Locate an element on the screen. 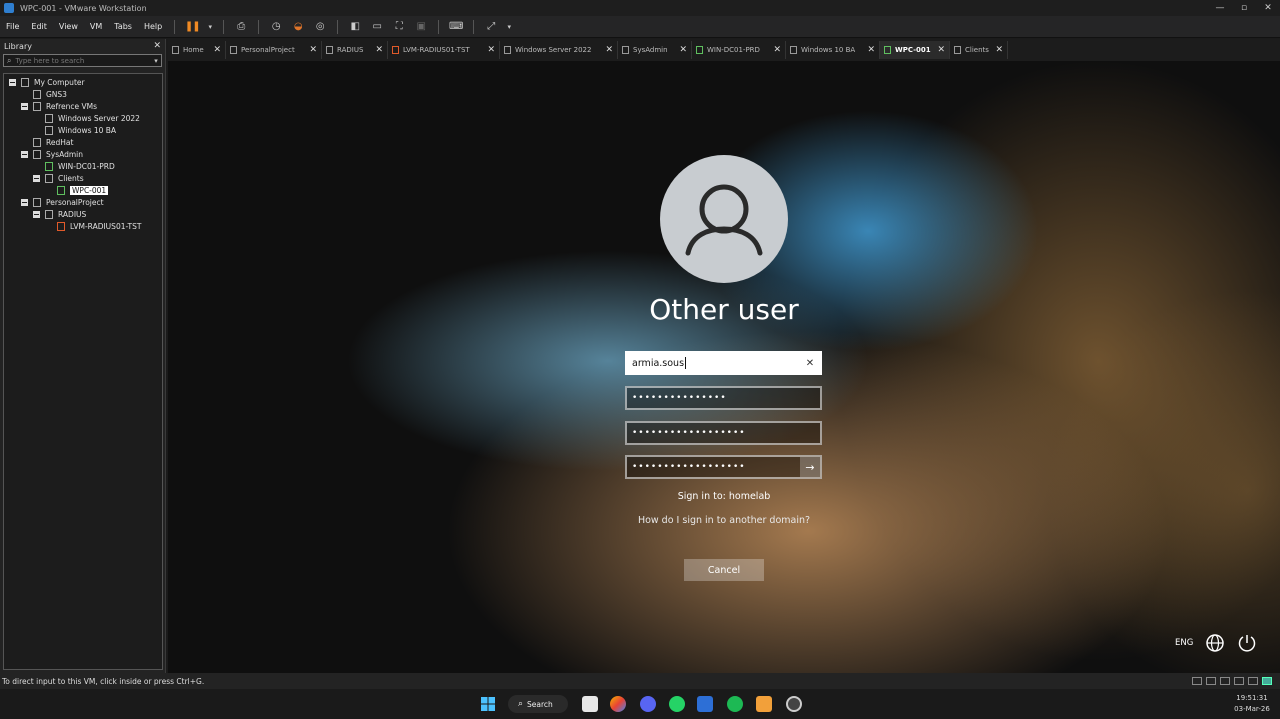  snapshot-icon: ◷ is located at coordinates (276, 27).